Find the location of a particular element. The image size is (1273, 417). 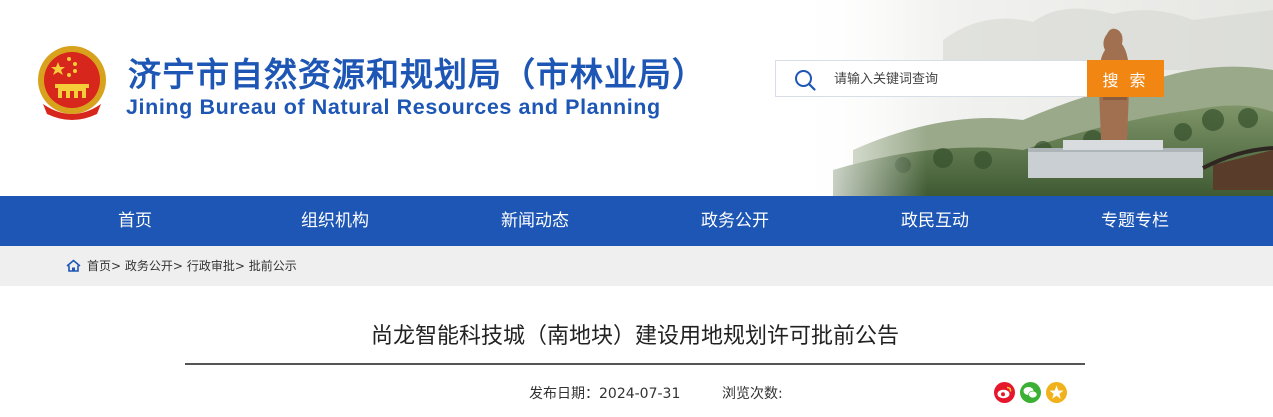

site-title-chinese: 济宁市自然资源和规划局（市林业局） is located at coordinates (417, 74).